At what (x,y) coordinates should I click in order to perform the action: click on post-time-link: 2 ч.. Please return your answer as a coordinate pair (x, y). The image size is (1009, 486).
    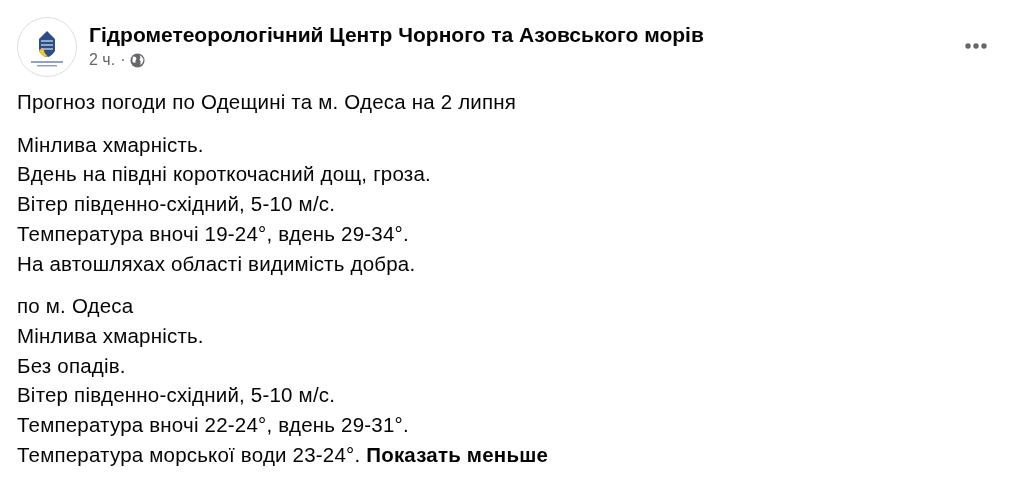
    Looking at the image, I should click on (102, 60).